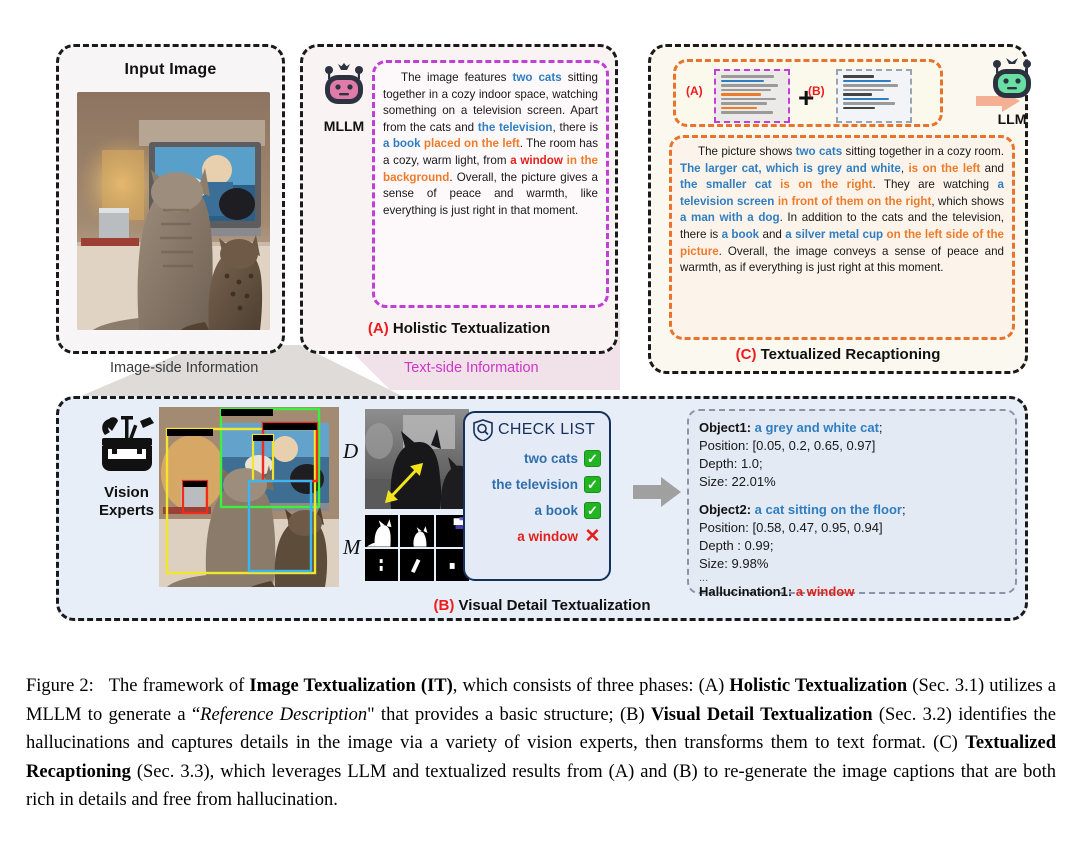 This screenshot has height=855, width=1080. I want to click on size-value: 22.01%, so click(753, 481).